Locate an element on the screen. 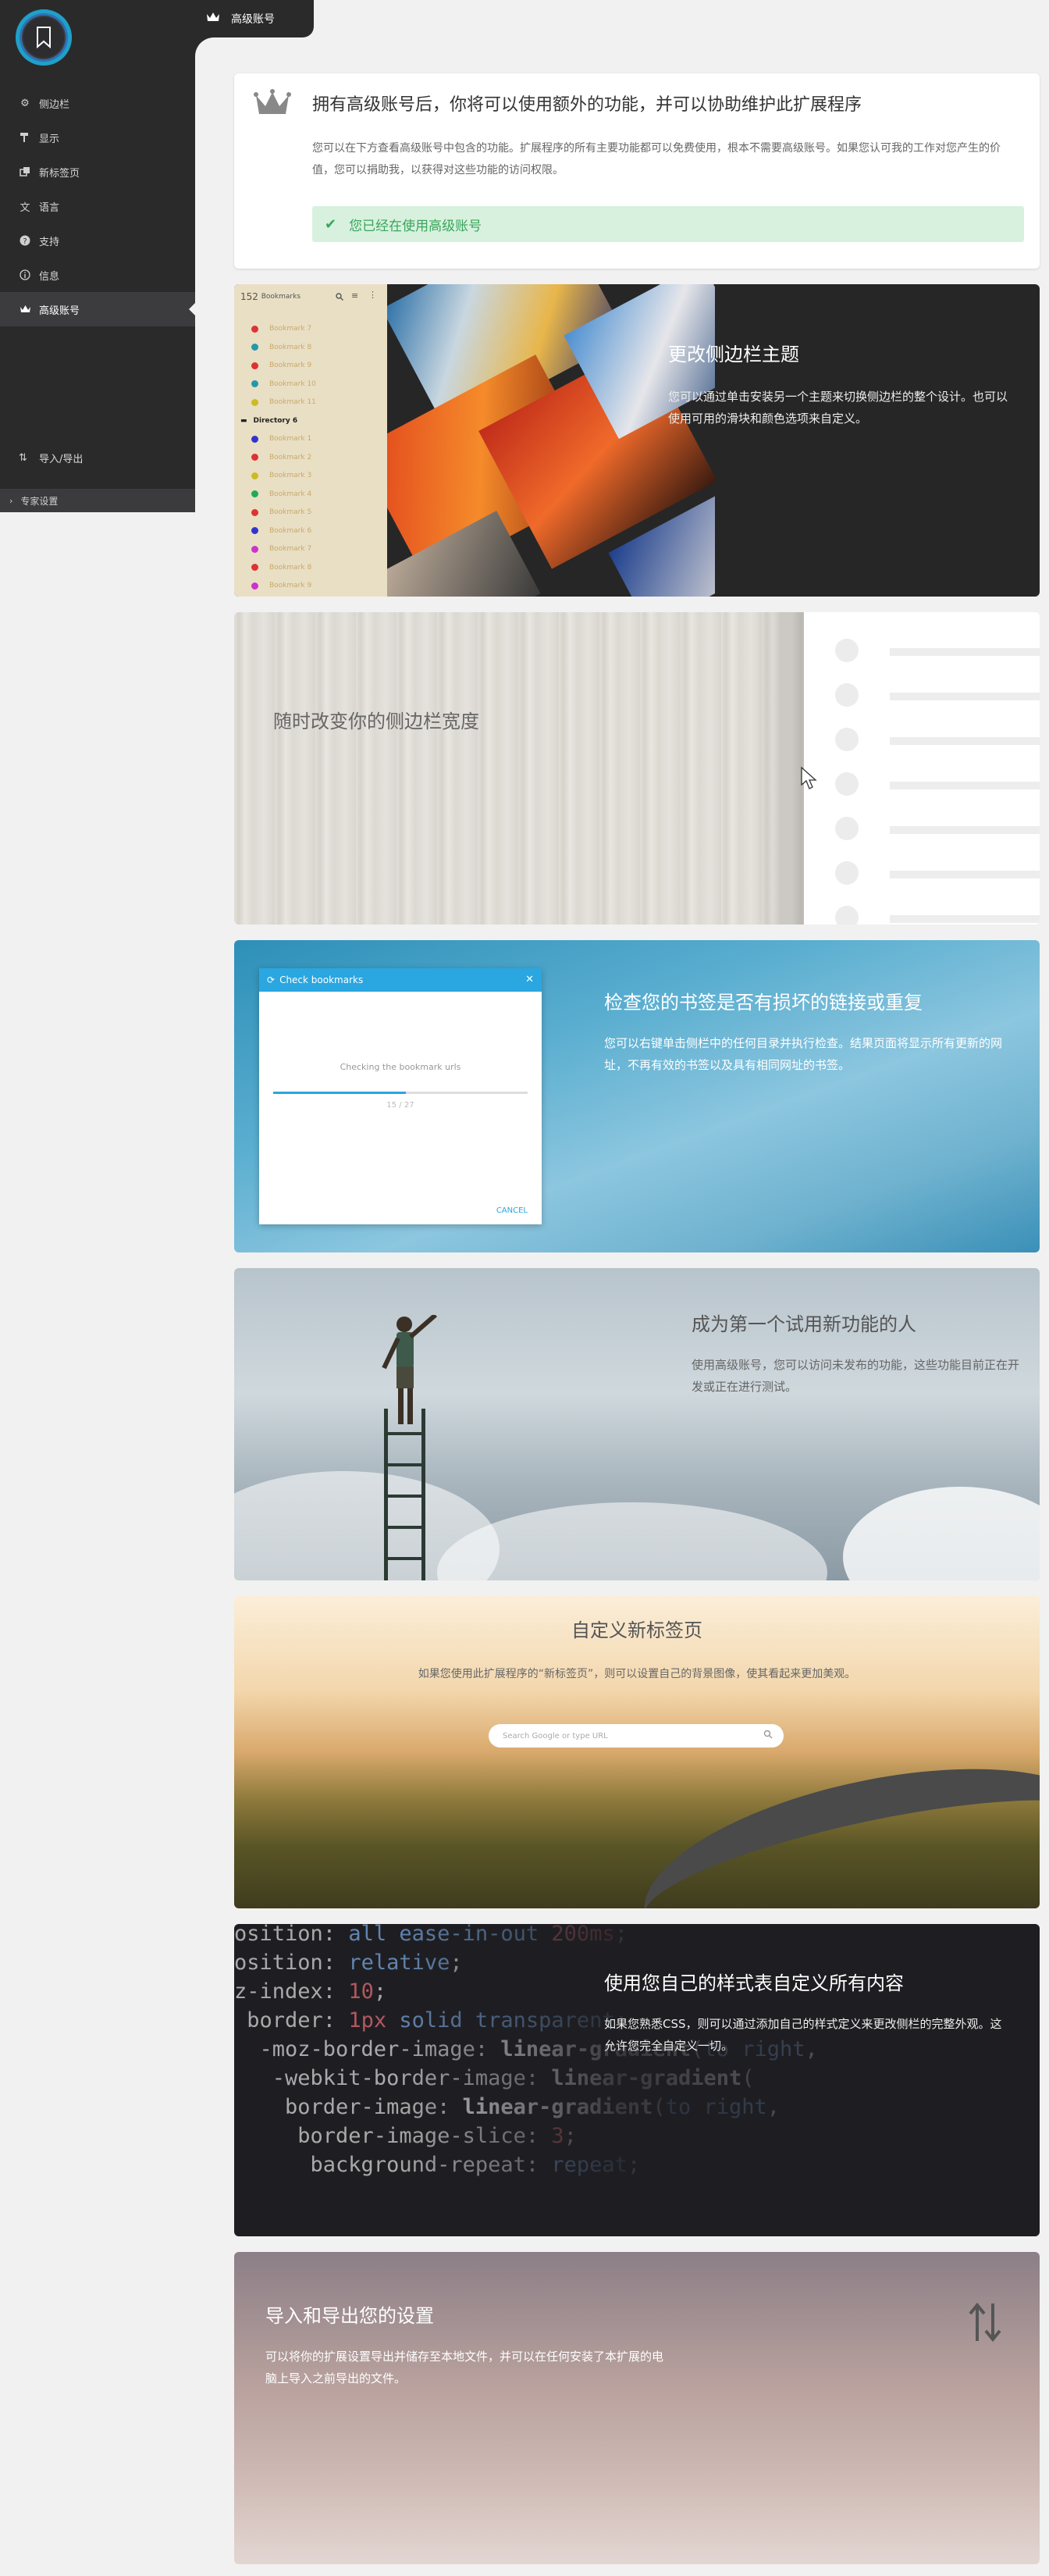 The image size is (1049, 2576). progress-count: 15 / 27 is located at coordinates (400, 1105).